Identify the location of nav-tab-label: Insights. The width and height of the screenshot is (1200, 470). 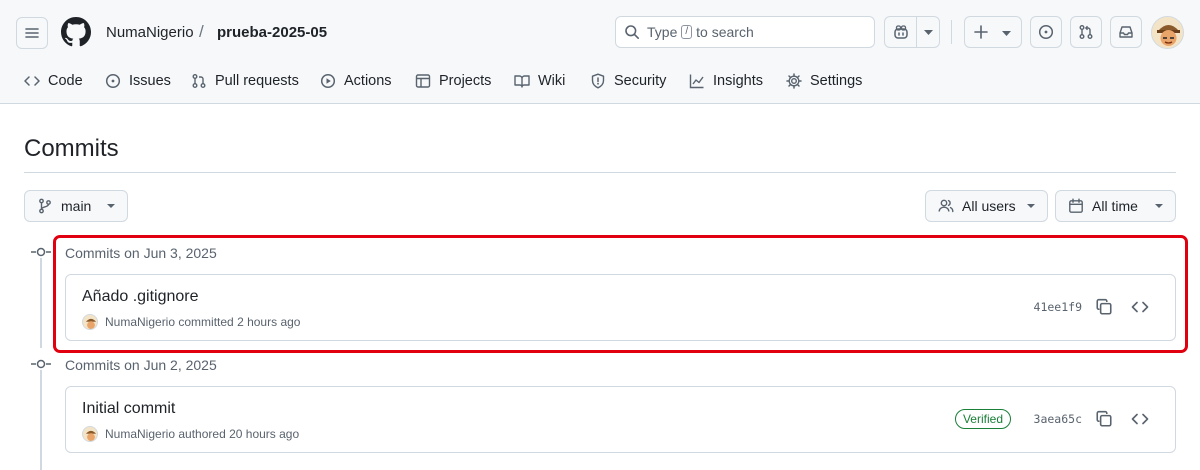
(738, 81).